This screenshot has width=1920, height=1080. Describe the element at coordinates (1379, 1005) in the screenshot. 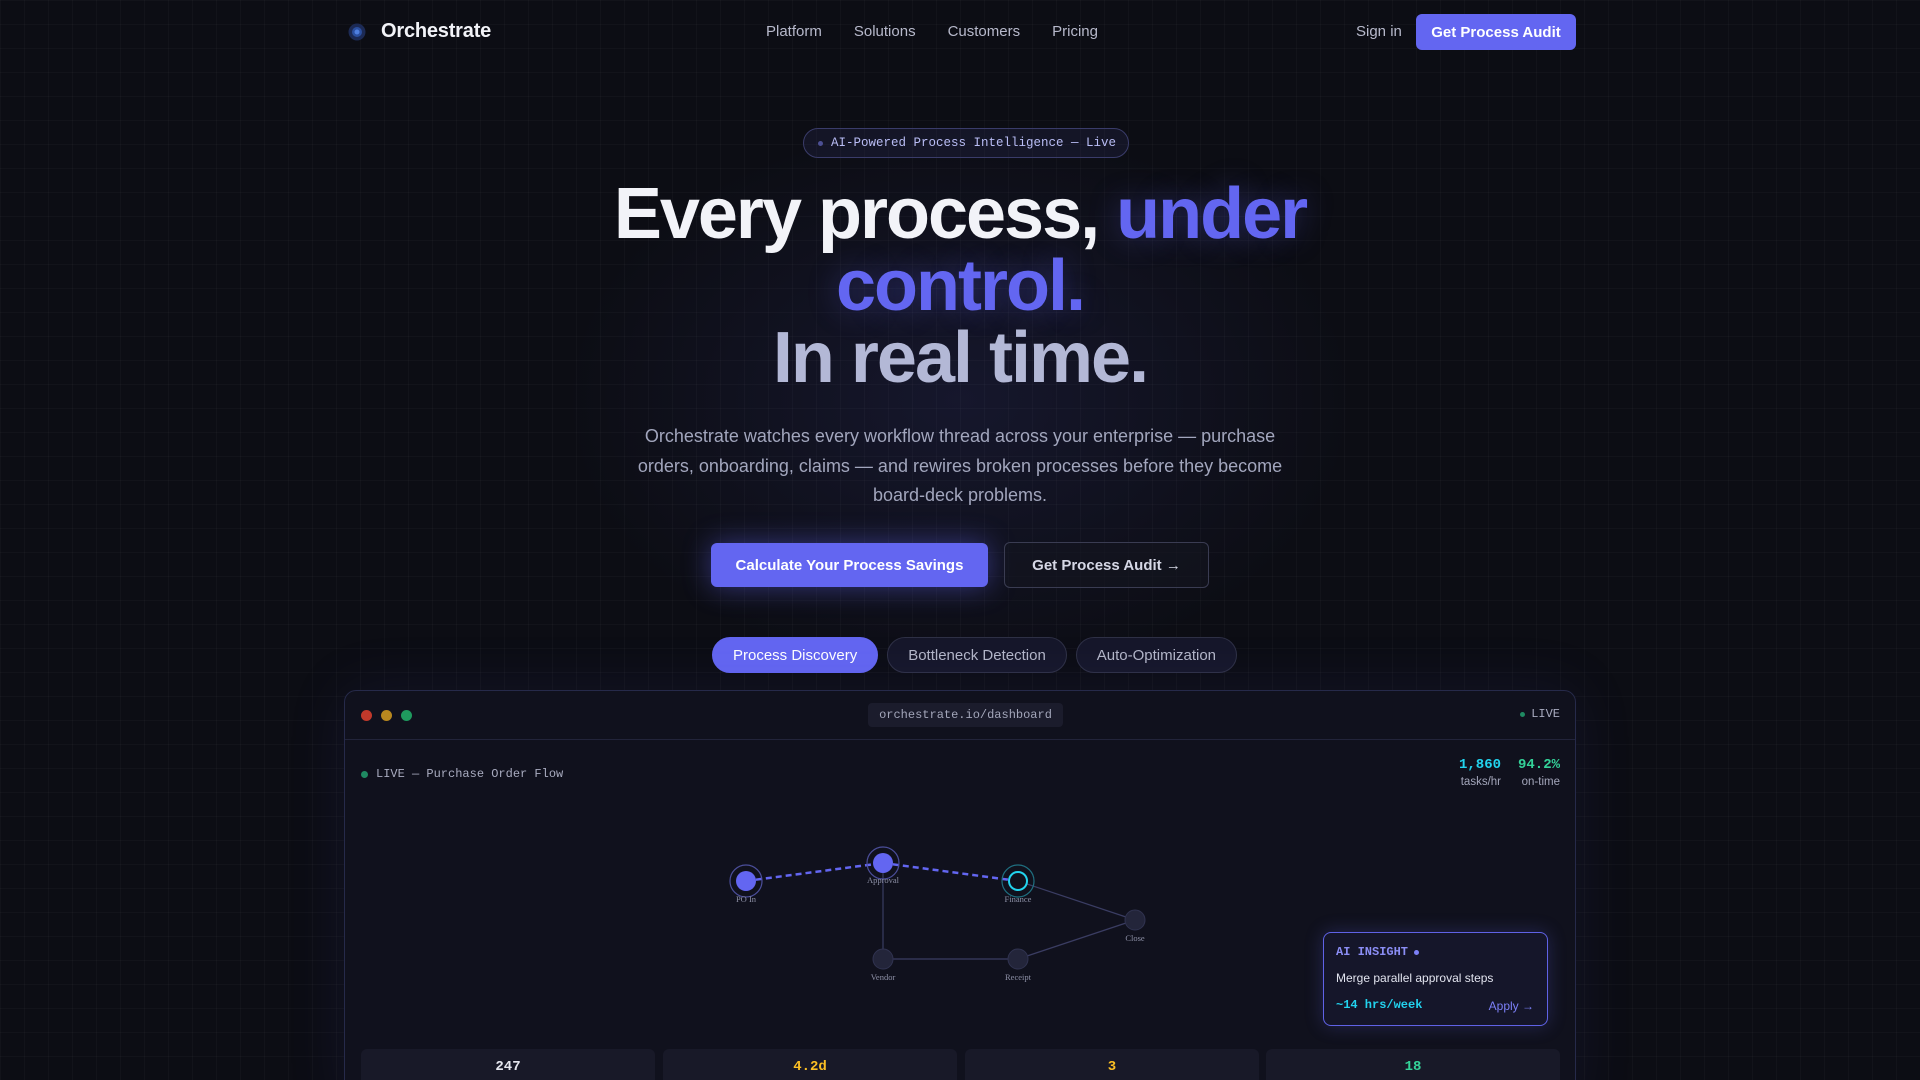

I see `insight-savings: ~14 hrs/week` at that location.